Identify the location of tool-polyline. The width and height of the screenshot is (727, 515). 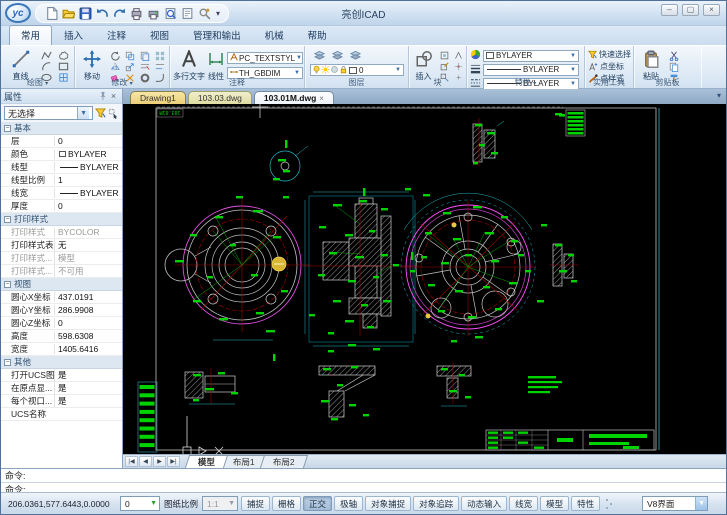
(46, 55).